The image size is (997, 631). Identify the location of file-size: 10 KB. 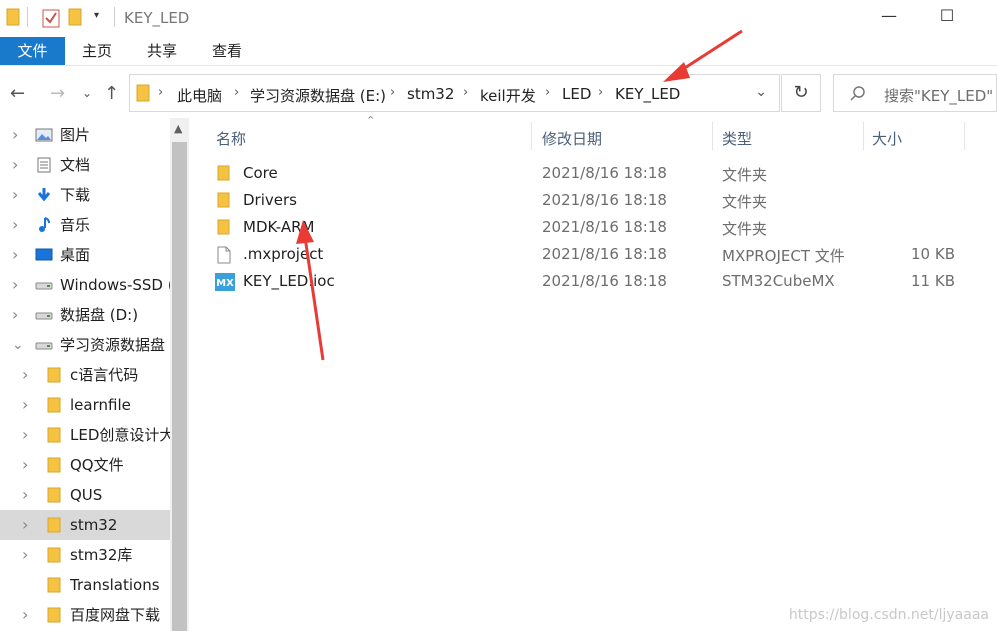
(933, 254).